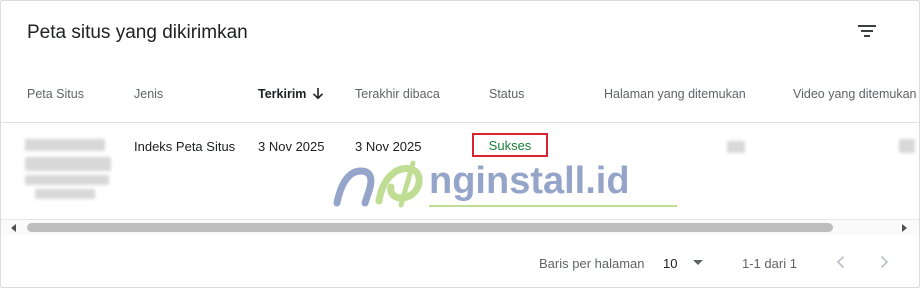 The width and height of the screenshot is (920, 288). I want to click on pagination-range: 1-1 dari 1, so click(769, 263).